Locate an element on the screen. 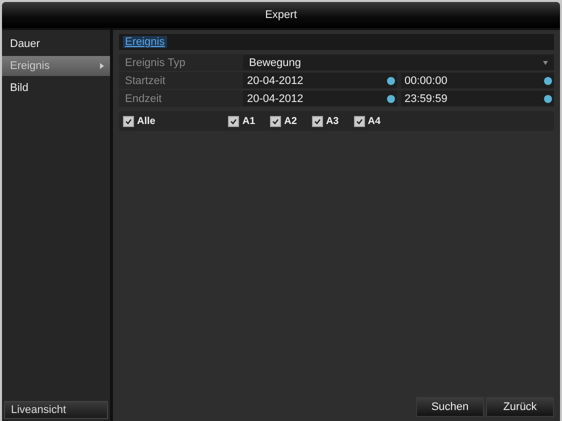 Image resolution: width=562 pixels, height=421 pixels. sidebar-item: Dauer is located at coordinates (56, 44).